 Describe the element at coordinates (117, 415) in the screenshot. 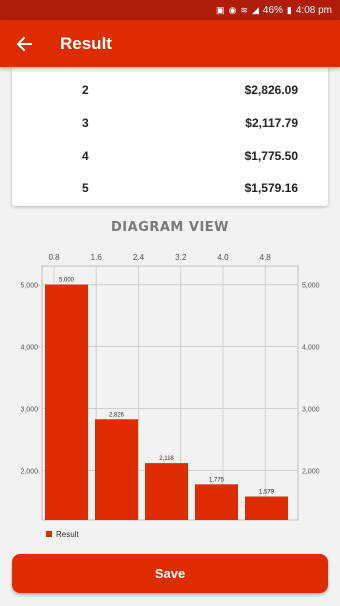

I see `bar-value-label: 2,826` at that location.